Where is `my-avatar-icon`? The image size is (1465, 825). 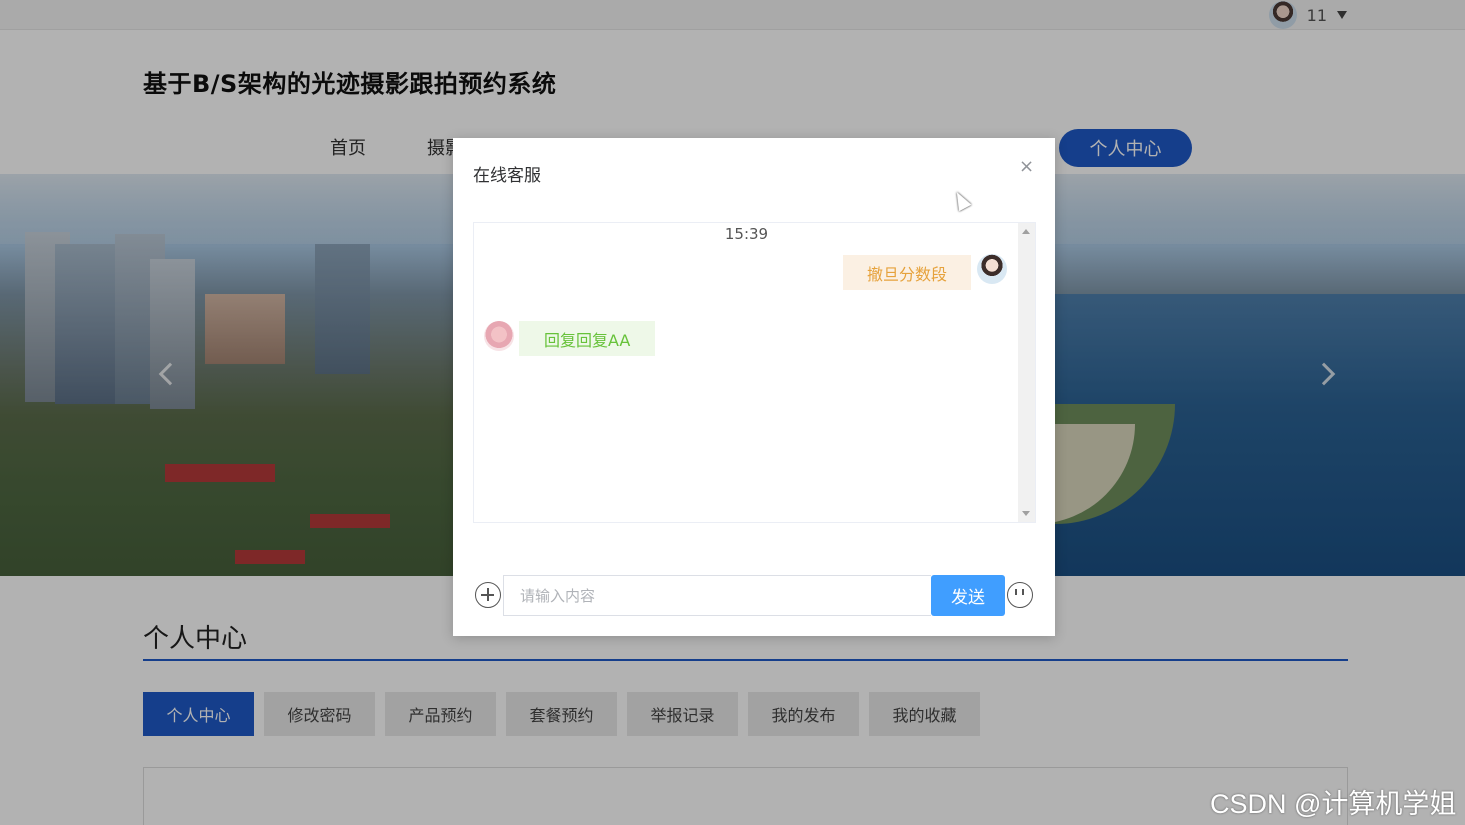
my-avatar-icon is located at coordinates (992, 269).